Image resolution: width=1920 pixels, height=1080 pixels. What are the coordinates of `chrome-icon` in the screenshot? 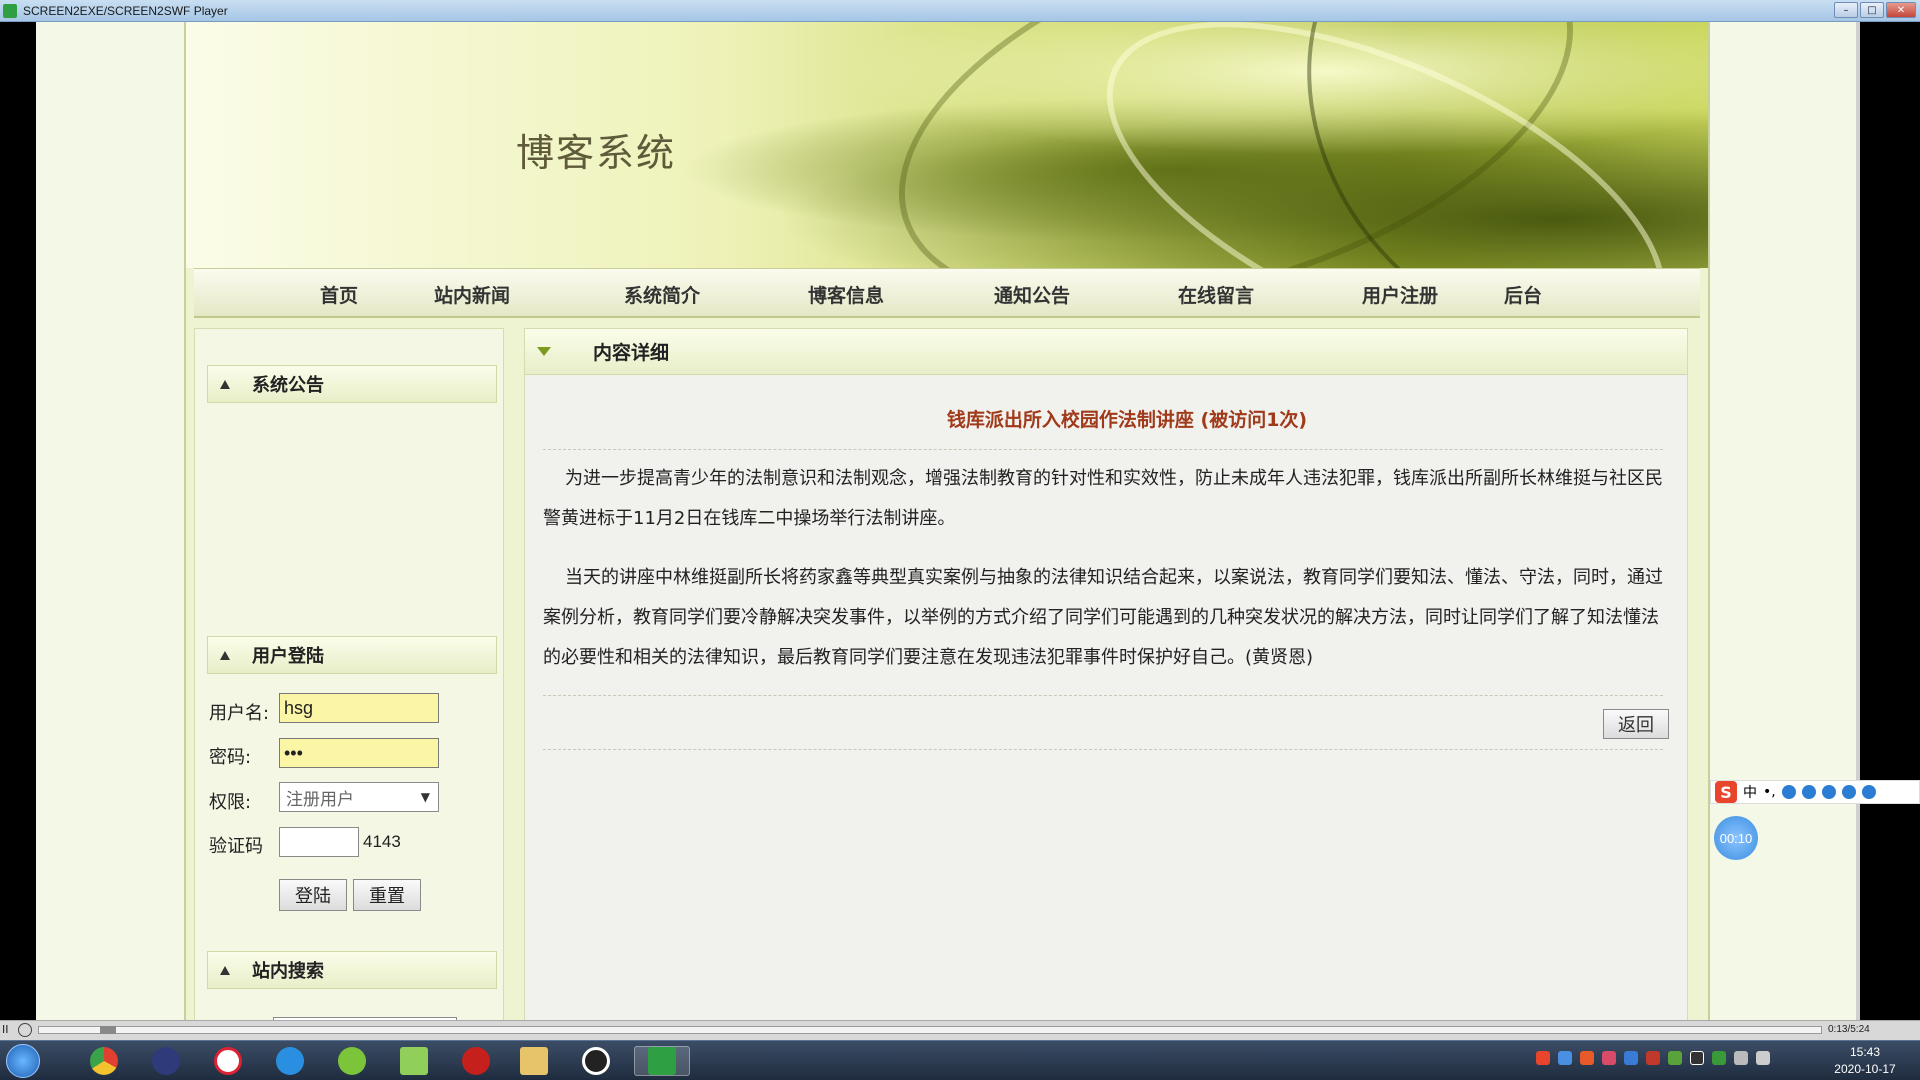 It's located at (104, 1061).